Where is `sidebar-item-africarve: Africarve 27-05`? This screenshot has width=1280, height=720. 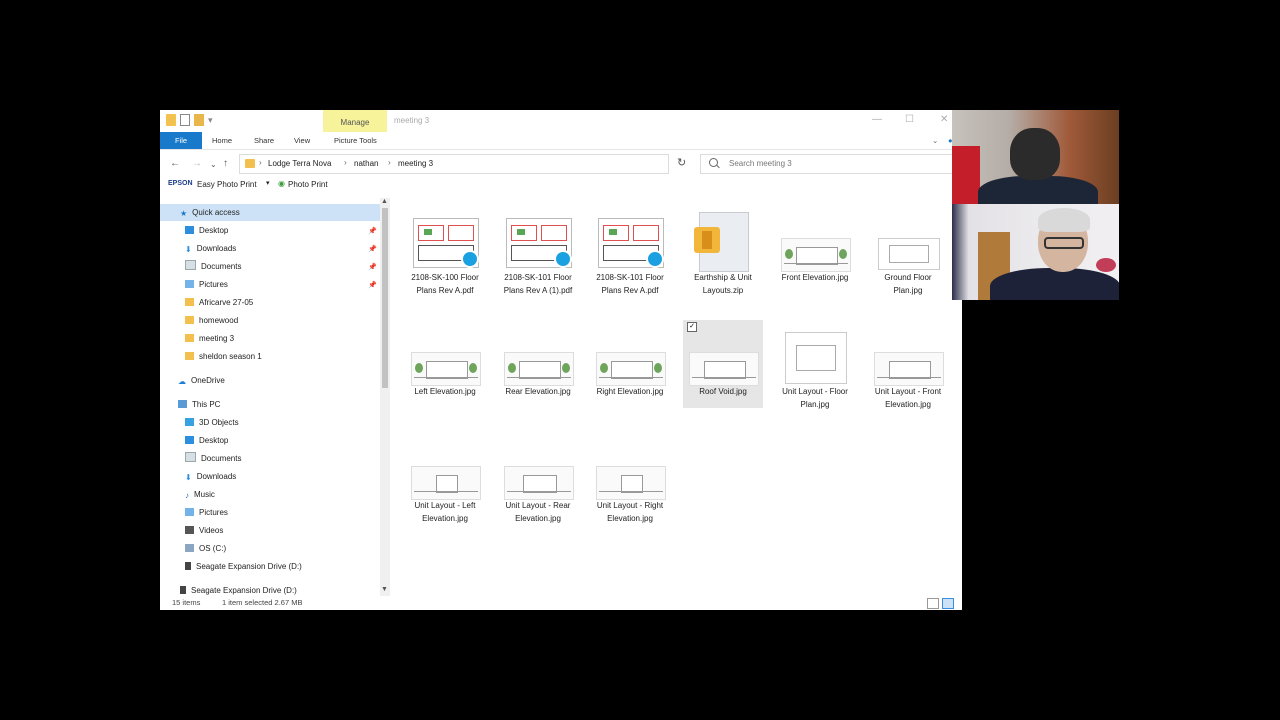
sidebar-item-africarve: Africarve 27-05 is located at coordinates (219, 302).